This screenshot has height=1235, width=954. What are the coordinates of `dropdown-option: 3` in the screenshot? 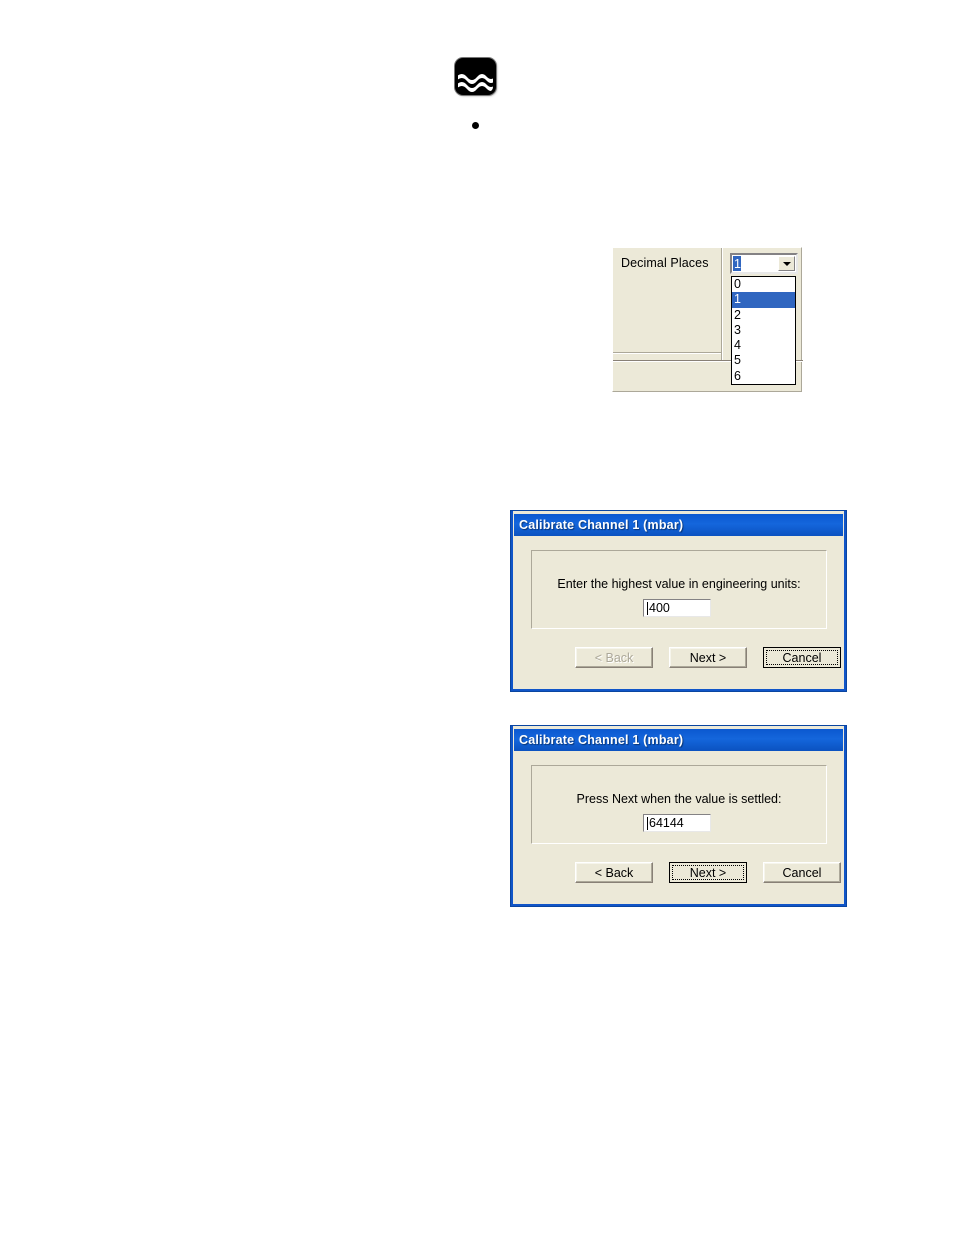 It's located at (763, 330).